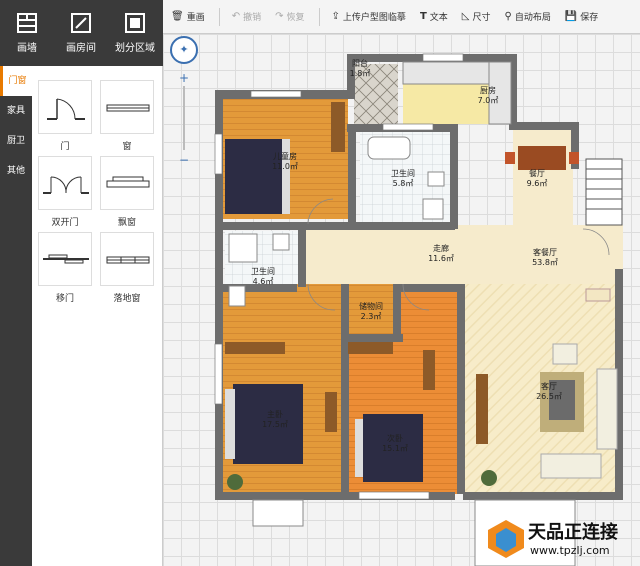 The image size is (640, 566). I want to click on bay-window-icon, so click(128, 182).